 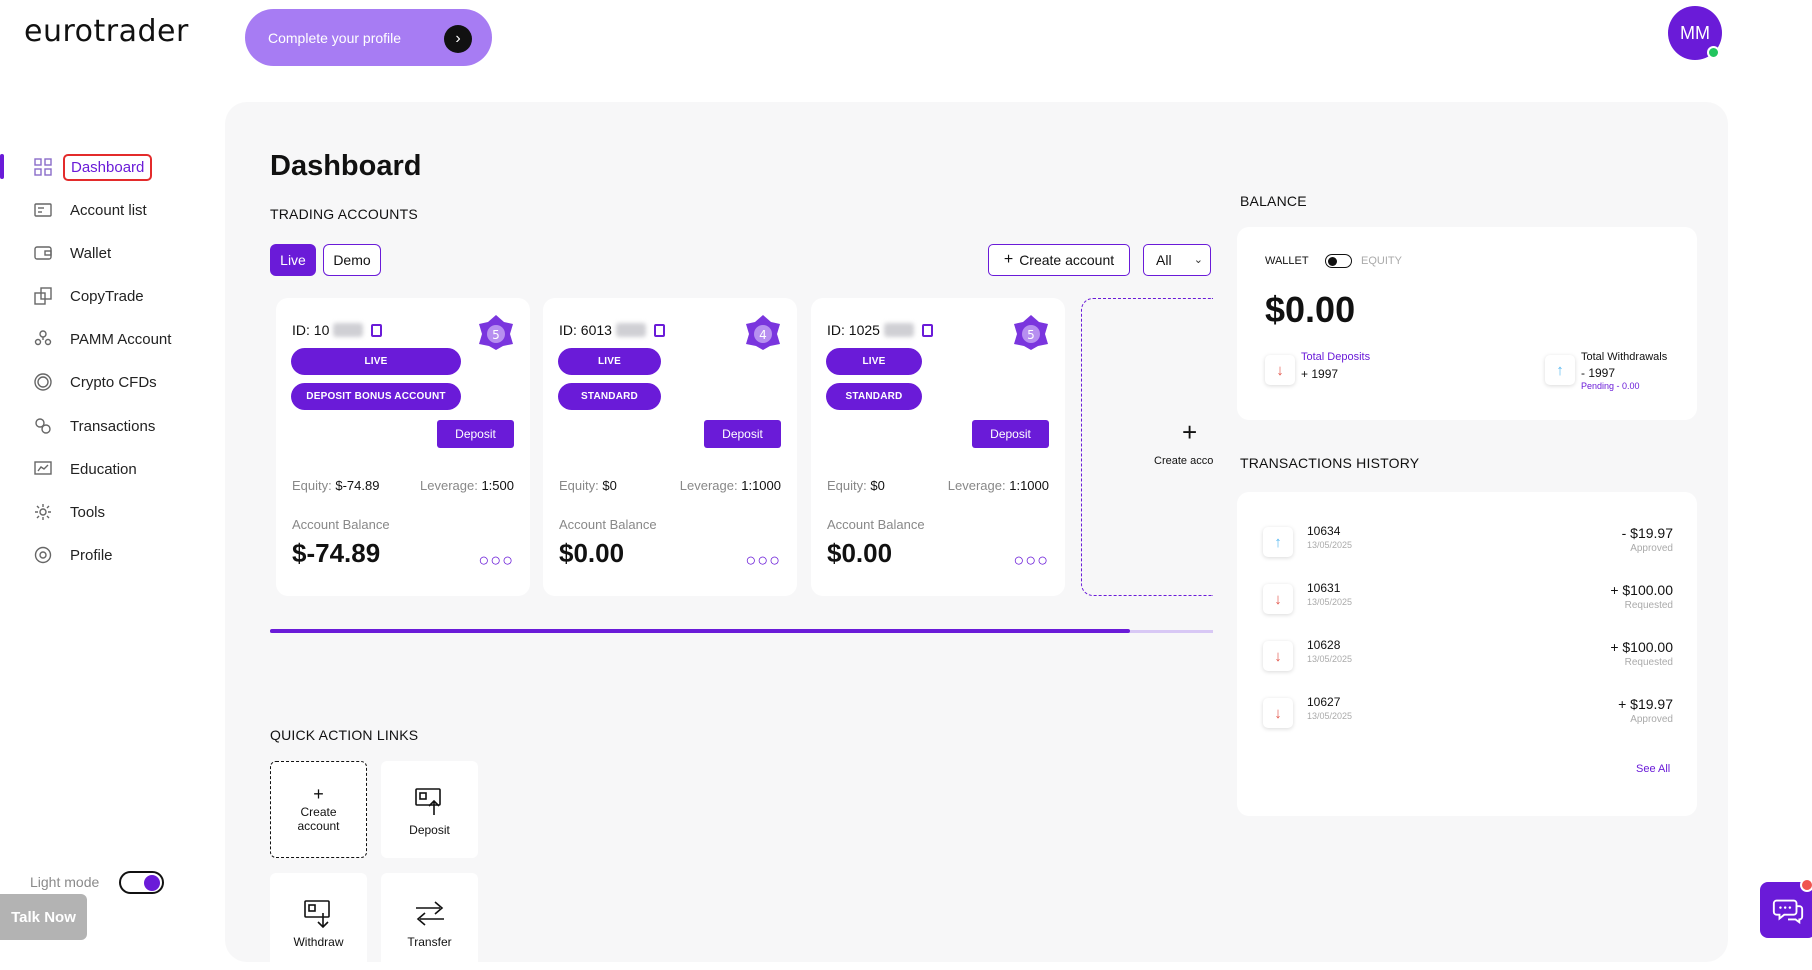 I want to click on toggle-knob, so click(x=1332, y=261).